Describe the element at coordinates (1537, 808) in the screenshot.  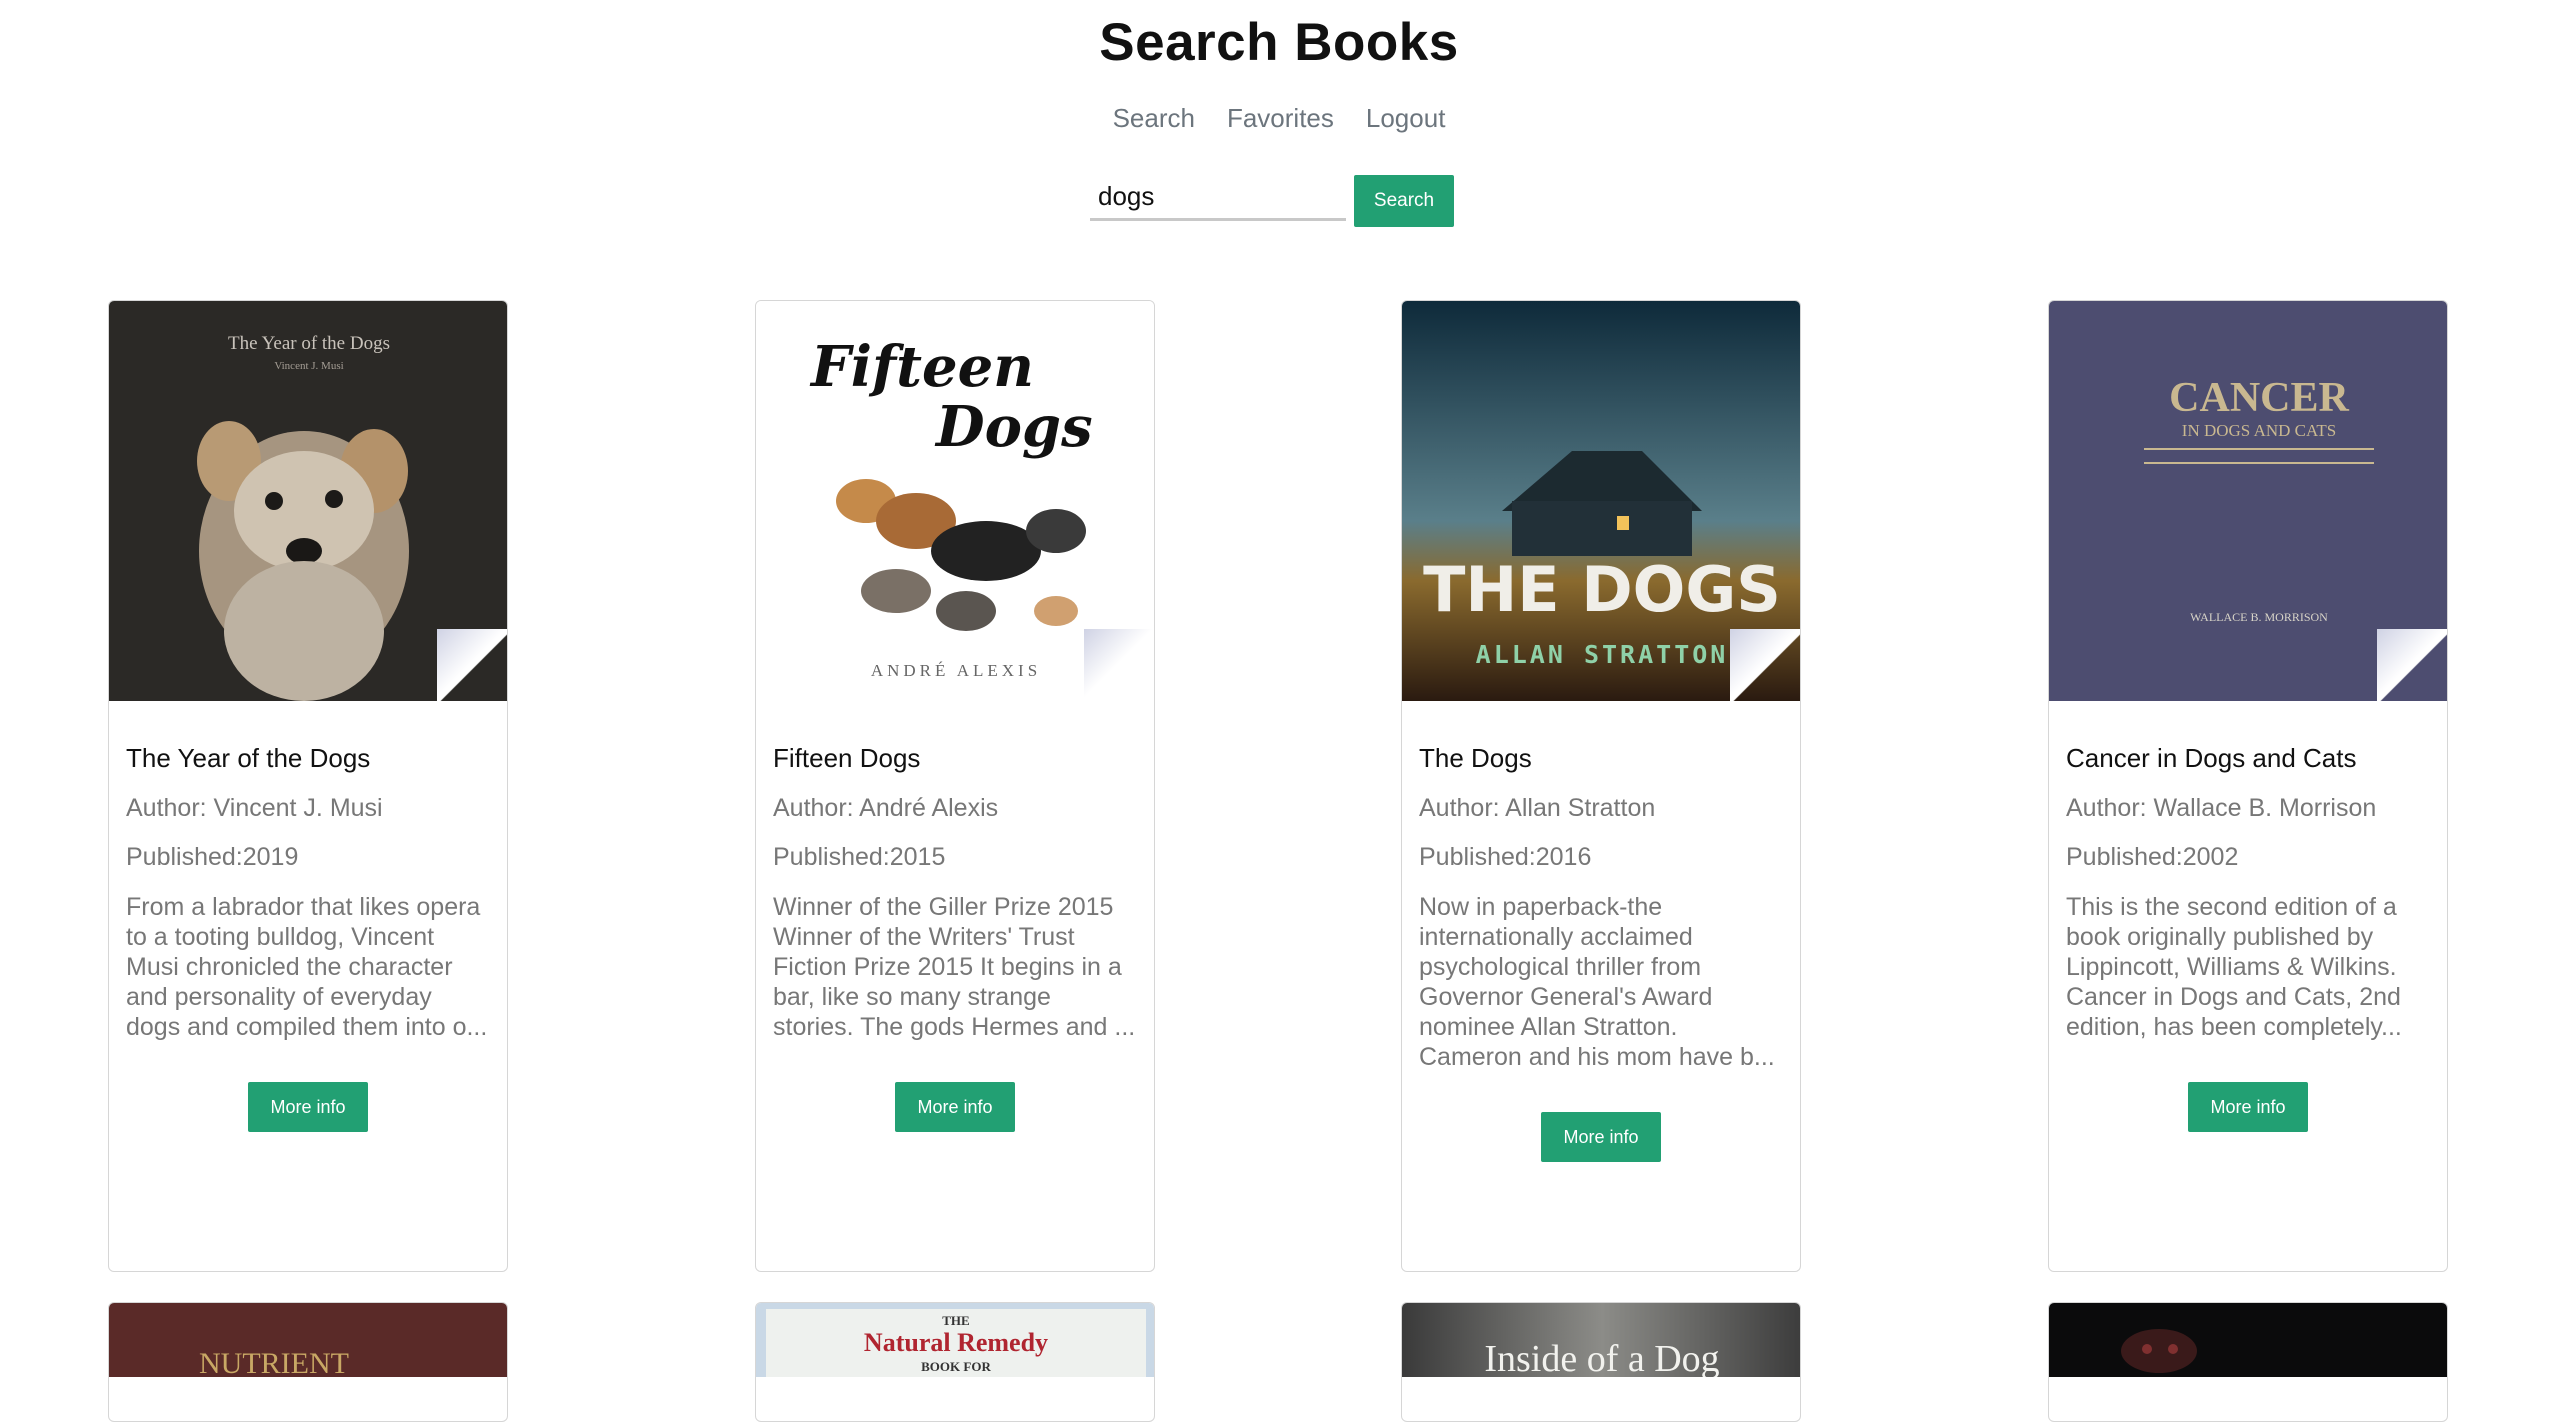
I see `book-author: Author: Allan Stratton` at that location.